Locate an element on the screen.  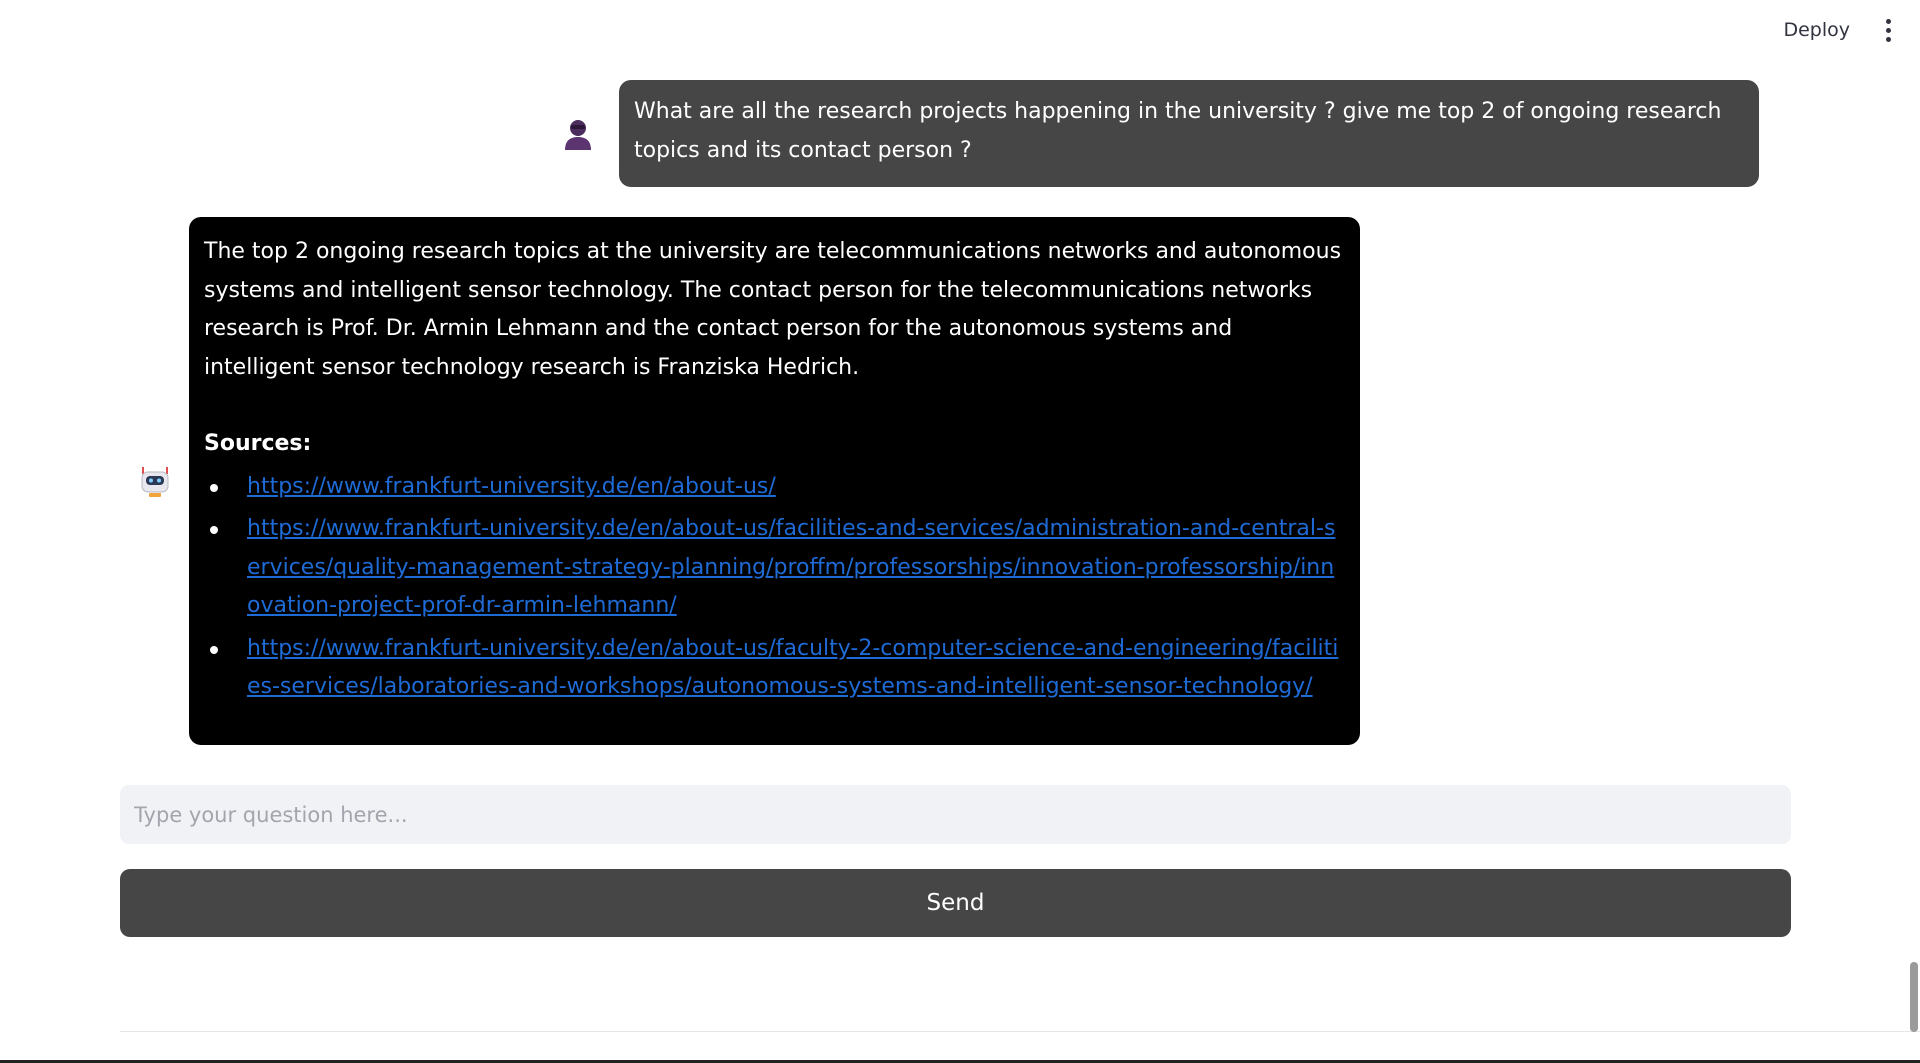
divider is located at coordinates (1020, 1031).